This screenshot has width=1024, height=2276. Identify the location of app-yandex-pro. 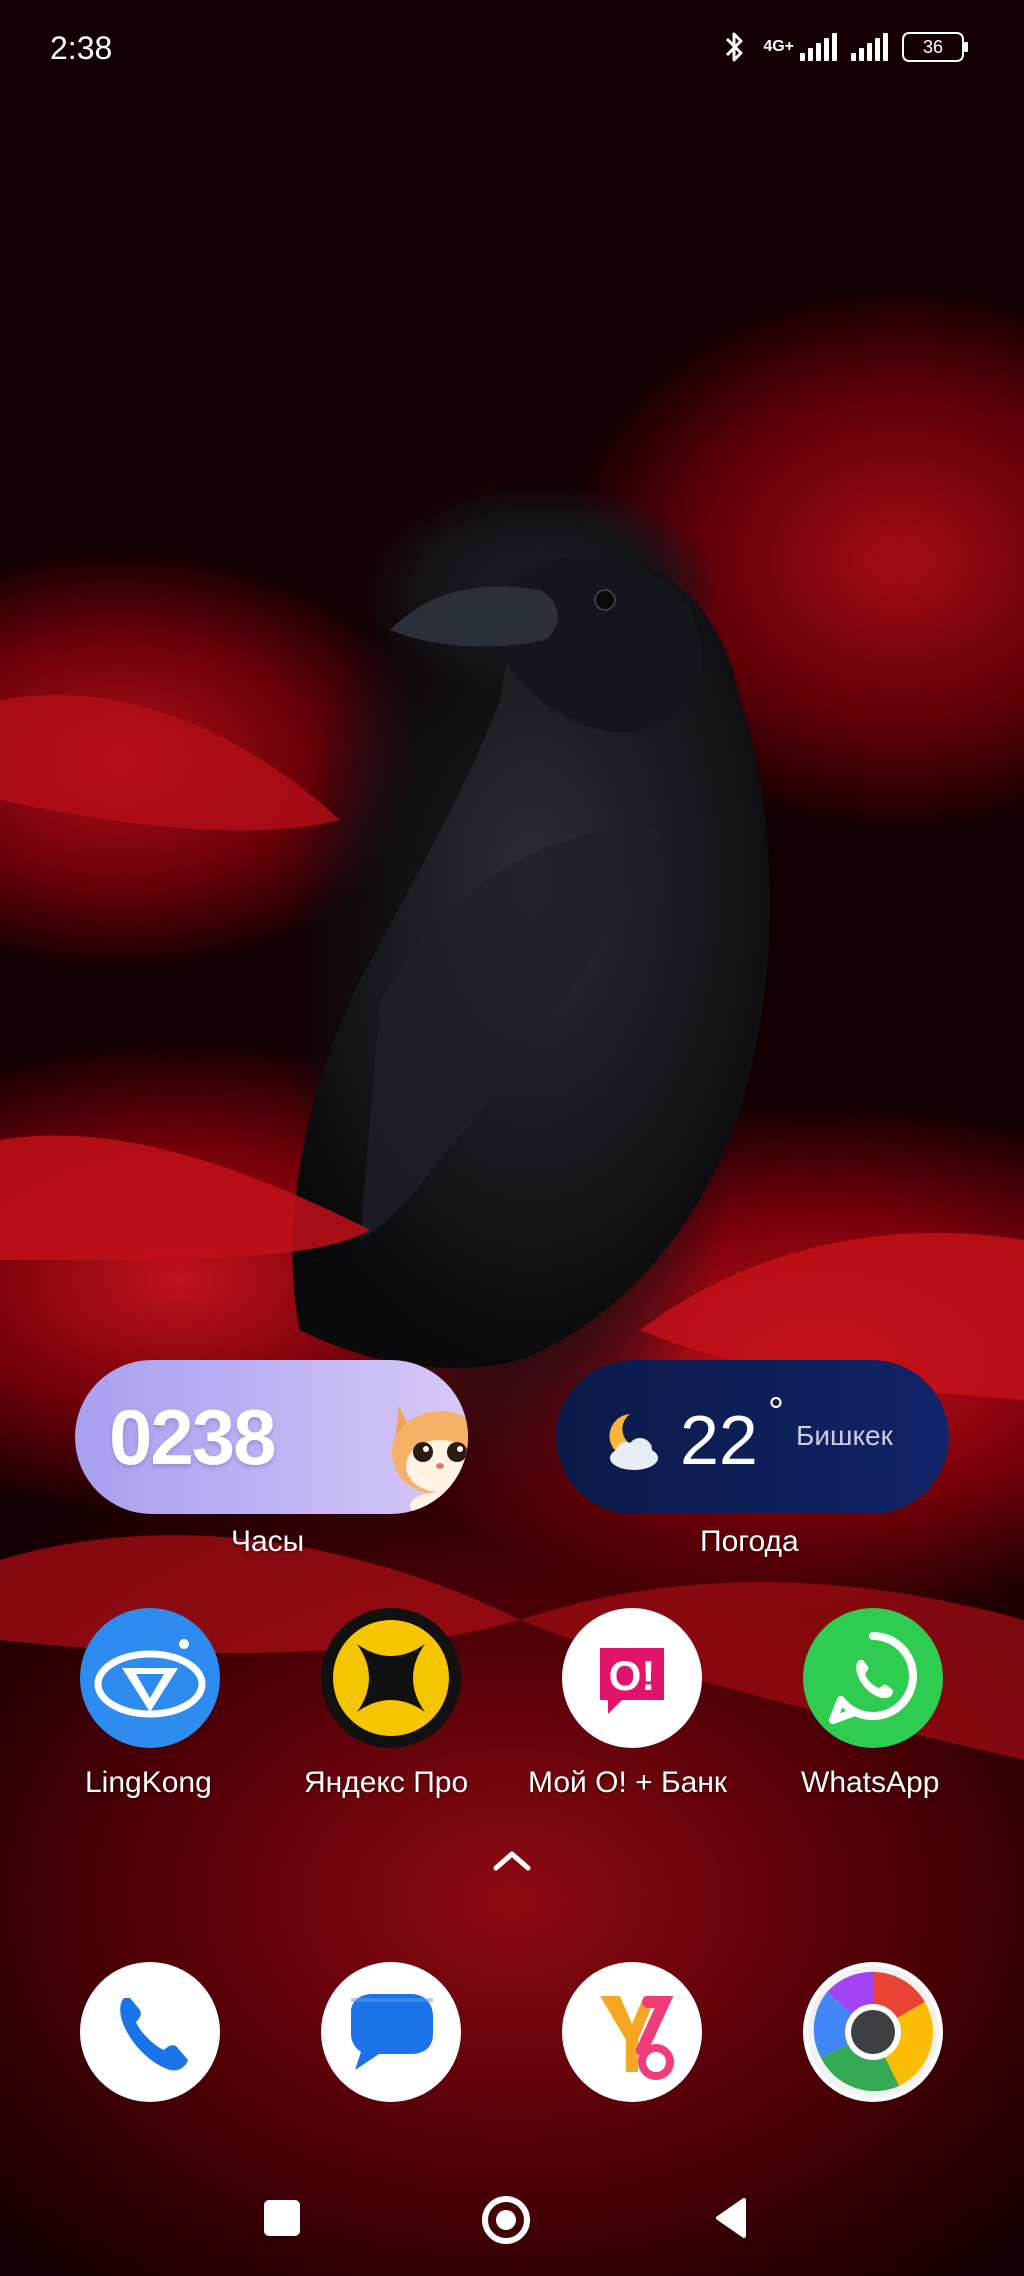
(391, 1678).